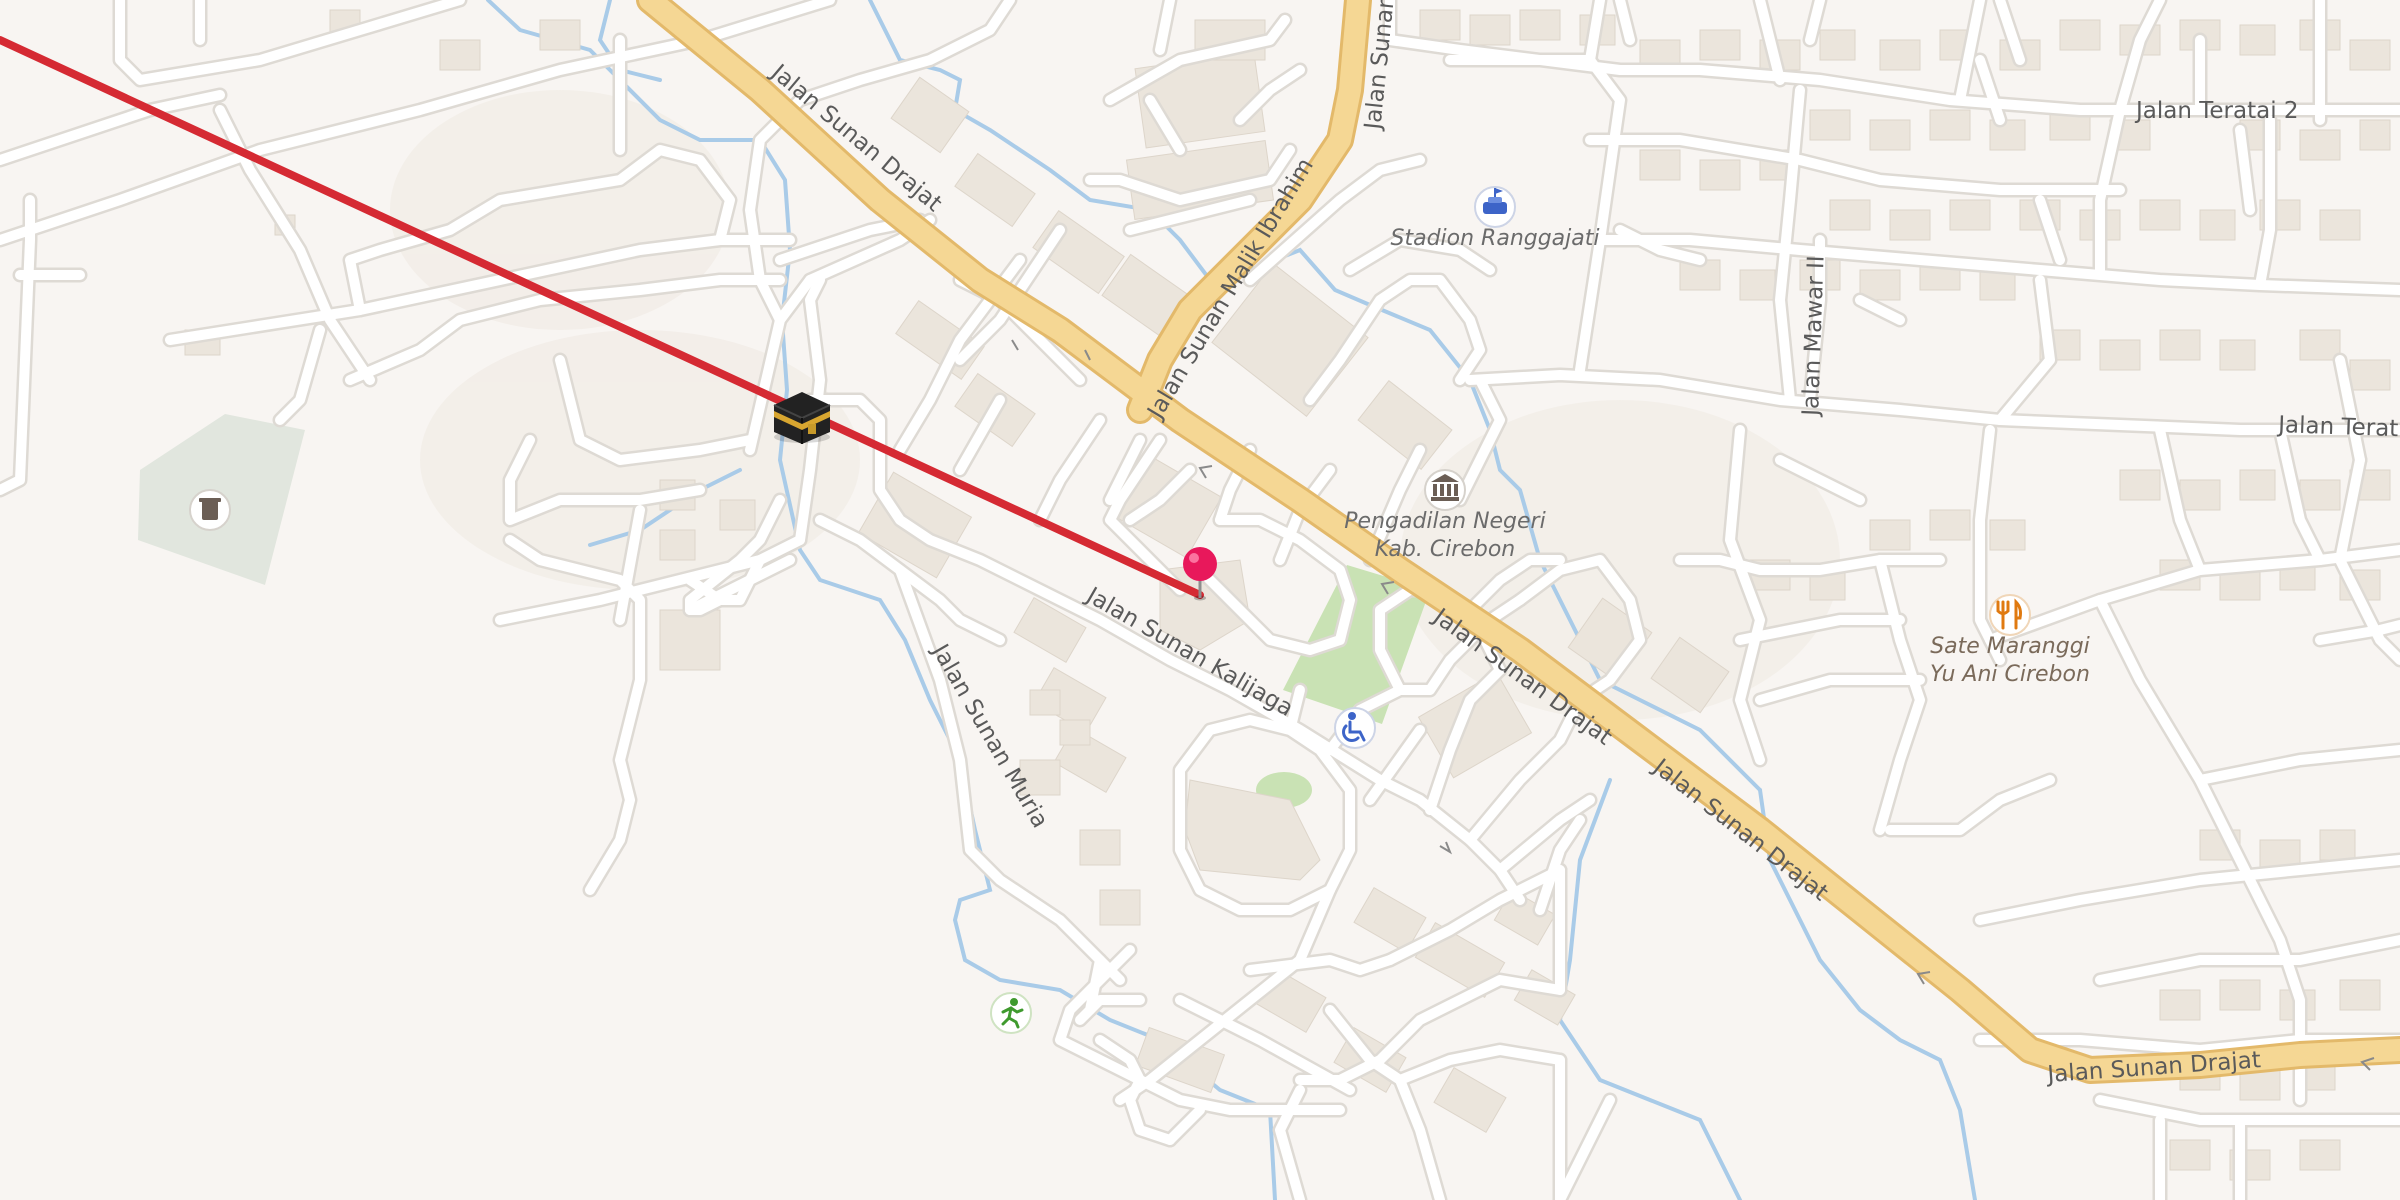  Describe the element at coordinates (1445, 549) in the screenshot. I see `poi-label-pengadilan-line2: Kab. Cirebon` at that location.